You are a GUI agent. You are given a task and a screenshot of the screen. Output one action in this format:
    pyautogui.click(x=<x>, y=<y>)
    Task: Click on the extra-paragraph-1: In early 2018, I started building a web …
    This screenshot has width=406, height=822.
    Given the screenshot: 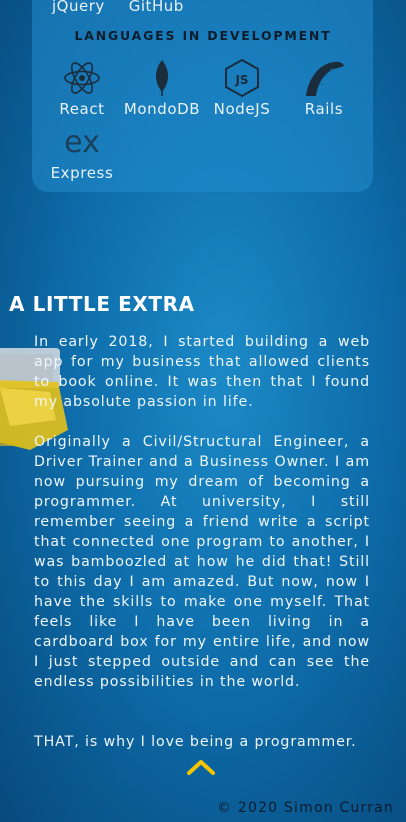 What is the action you would take?
    pyautogui.click(x=202, y=372)
    